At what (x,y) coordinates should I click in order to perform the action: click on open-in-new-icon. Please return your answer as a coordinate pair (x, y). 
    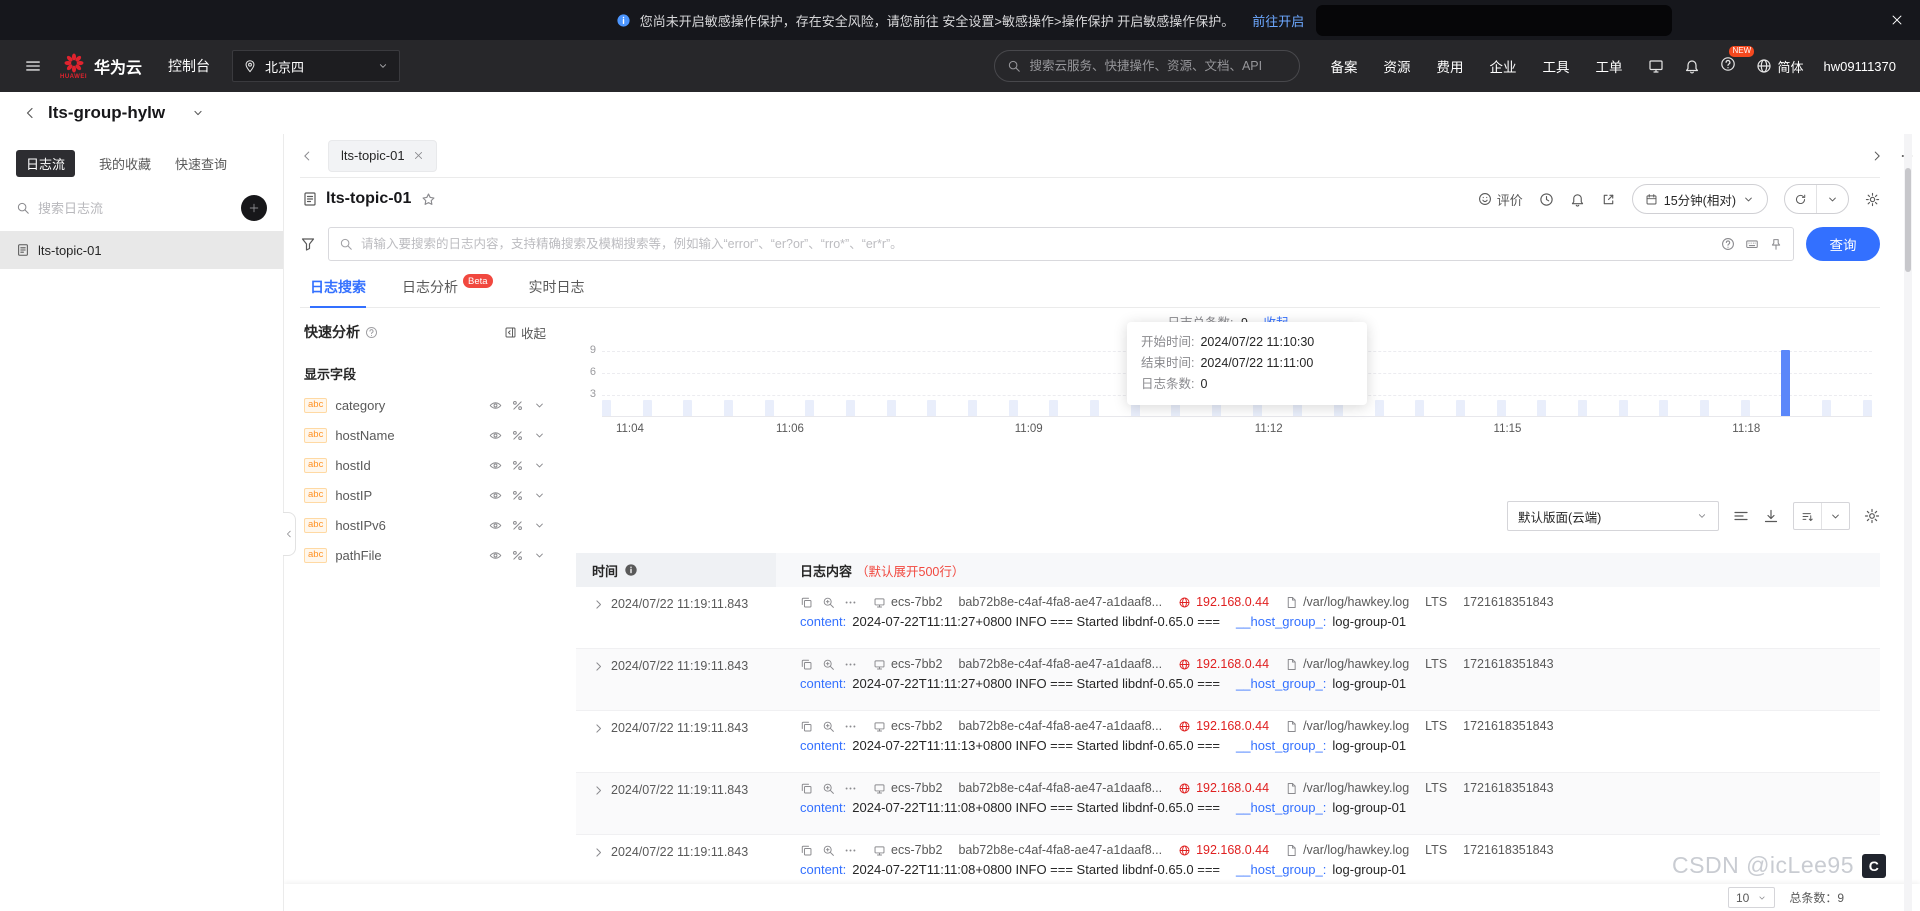
    Looking at the image, I should click on (1608, 199).